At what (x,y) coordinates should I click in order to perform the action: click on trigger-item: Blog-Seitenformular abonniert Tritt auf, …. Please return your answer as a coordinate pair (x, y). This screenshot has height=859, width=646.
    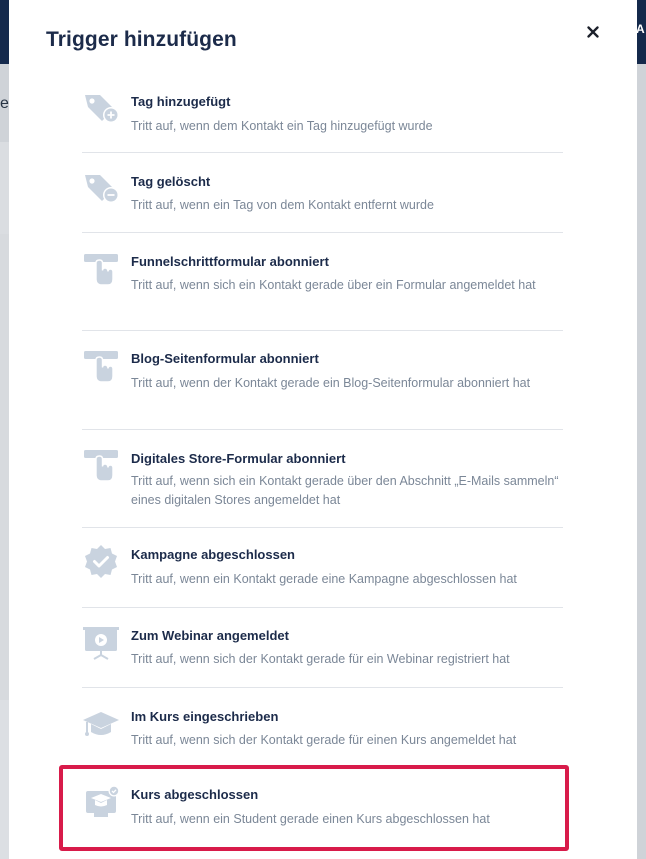
    Looking at the image, I should click on (322, 380).